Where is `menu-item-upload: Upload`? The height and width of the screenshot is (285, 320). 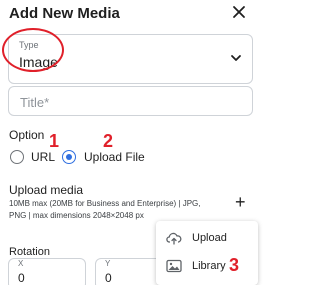 menu-item-upload: Upload is located at coordinates (207, 239).